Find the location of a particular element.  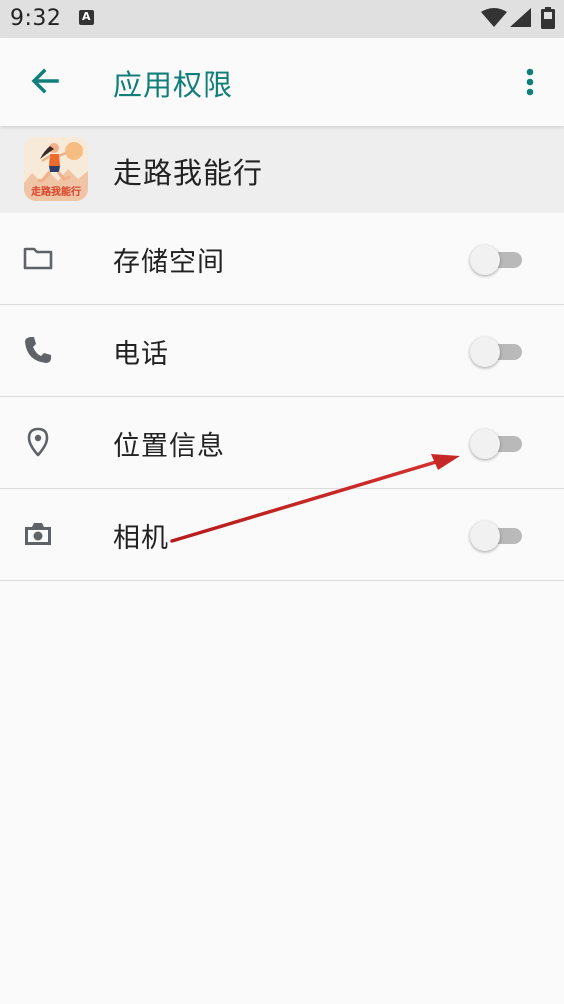

phone-toggle is located at coordinates (496, 352).